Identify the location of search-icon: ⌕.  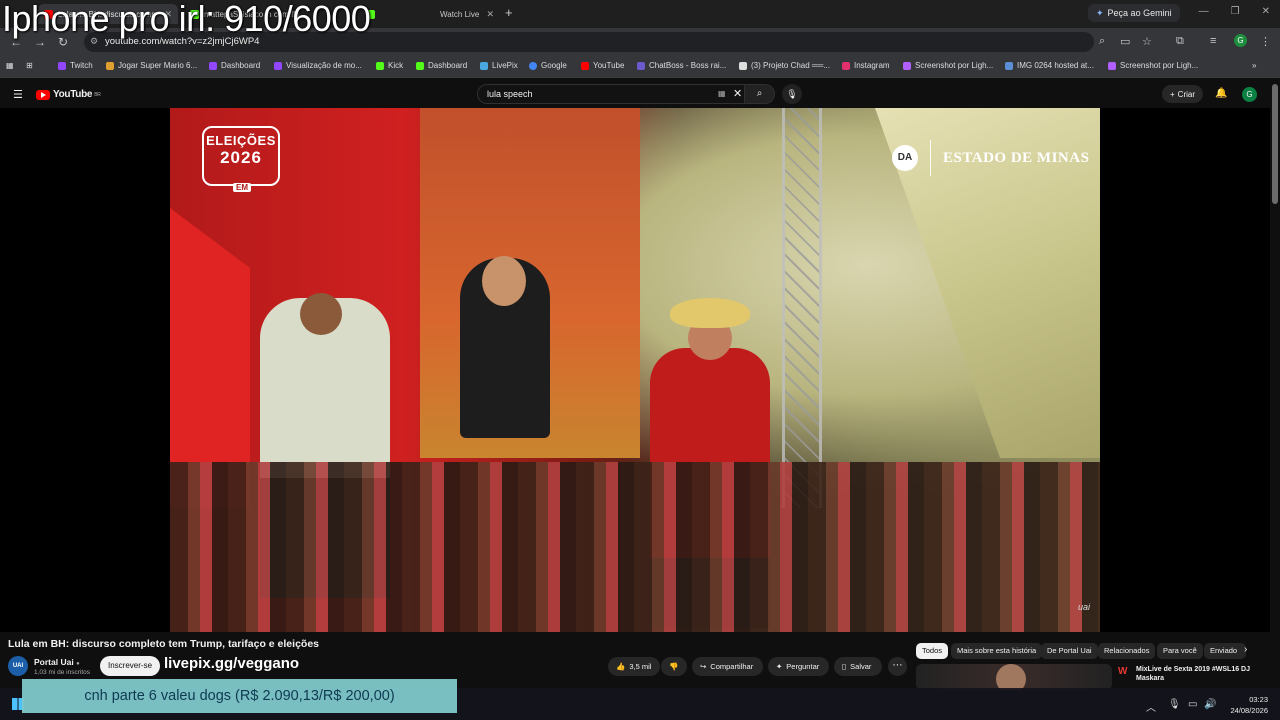
(759, 93).